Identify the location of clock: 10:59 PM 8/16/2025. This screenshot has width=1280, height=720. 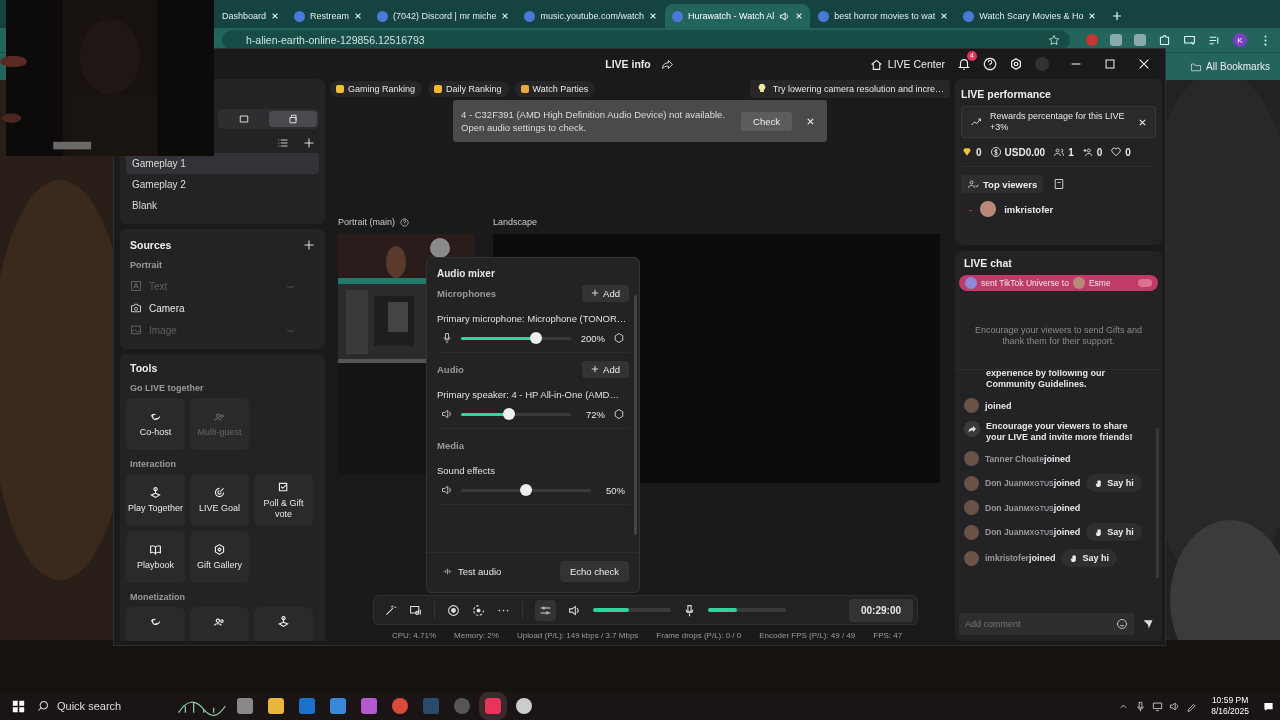
(1230, 706).